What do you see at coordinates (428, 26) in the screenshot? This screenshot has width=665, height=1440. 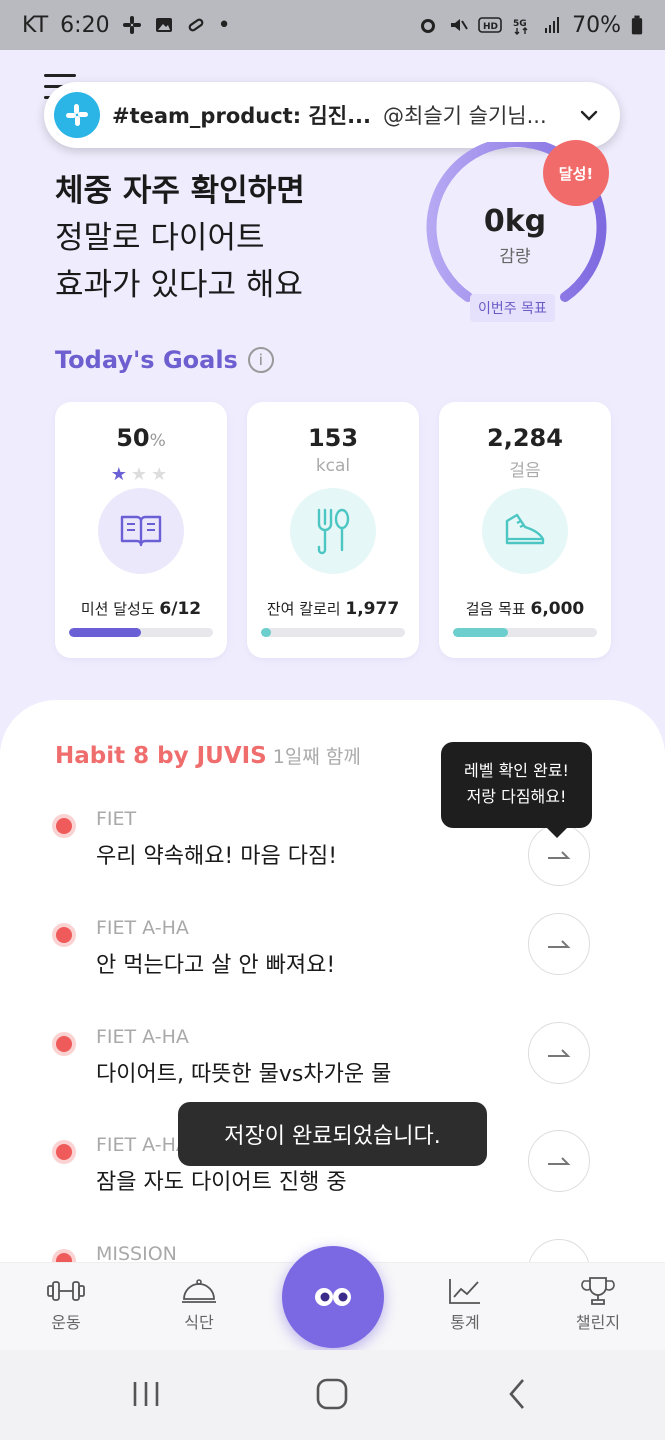 I see `alarm-icon` at bounding box center [428, 26].